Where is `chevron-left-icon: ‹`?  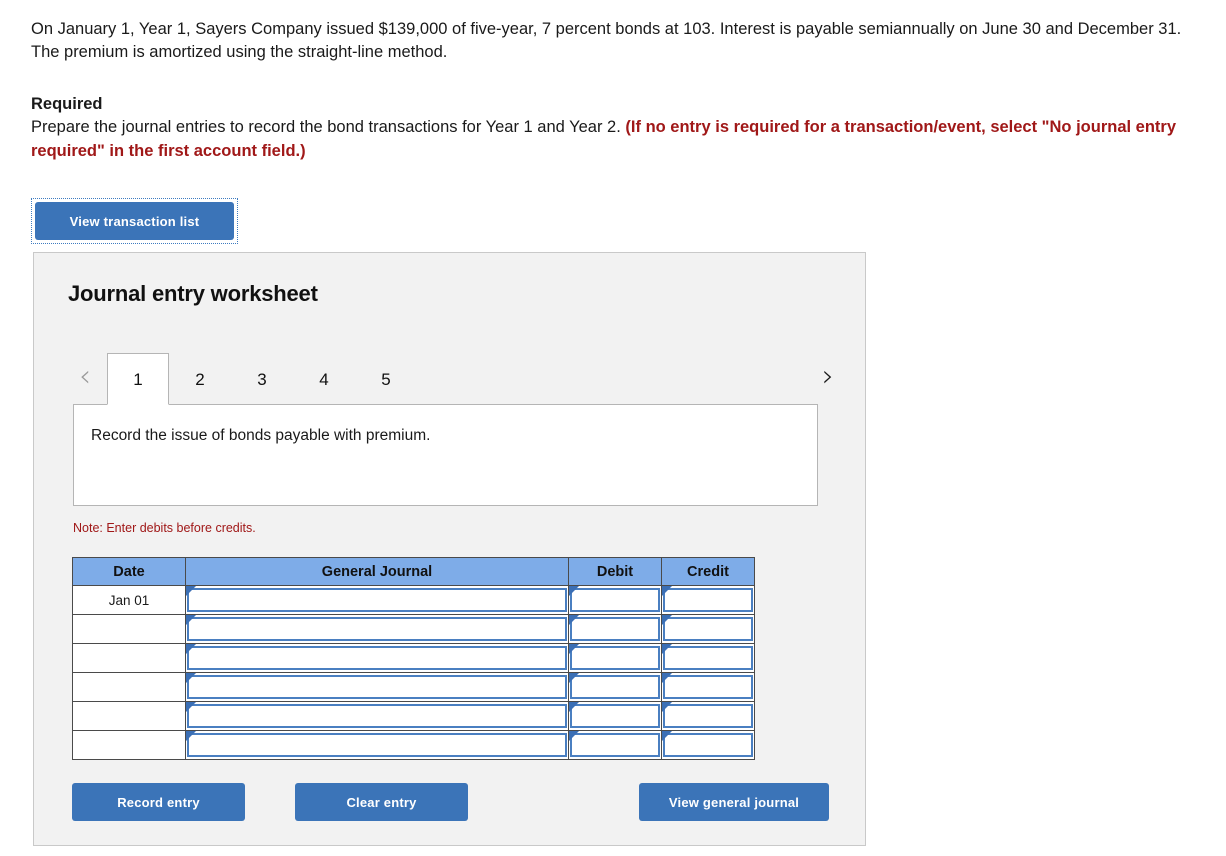 chevron-left-icon: ‹ is located at coordinates (85, 377).